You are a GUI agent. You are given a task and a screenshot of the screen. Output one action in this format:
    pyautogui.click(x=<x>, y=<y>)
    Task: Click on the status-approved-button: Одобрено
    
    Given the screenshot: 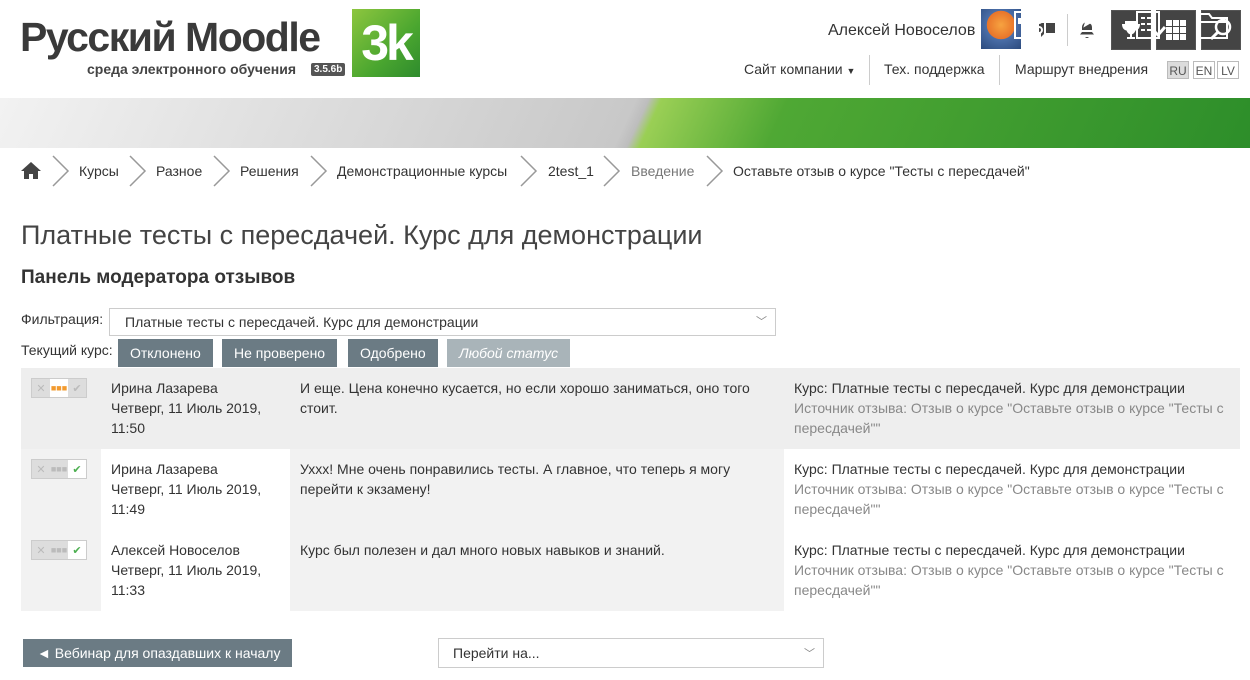 What is the action you would take?
    pyautogui.click(x=393, y=353)
    